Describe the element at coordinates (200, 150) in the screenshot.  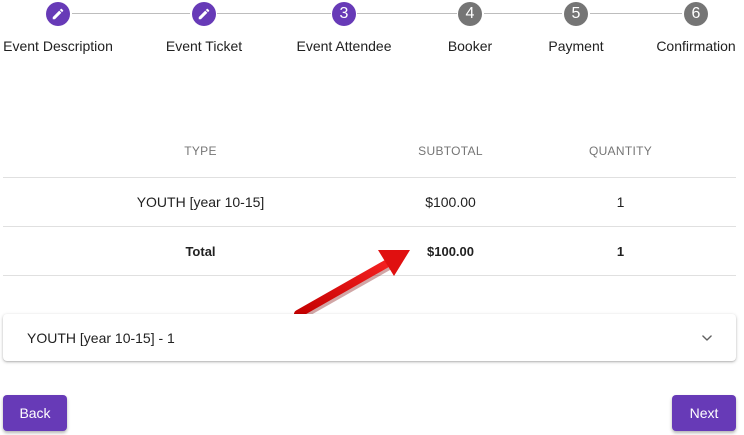
I see `column-header-type: TYPE` at that location.